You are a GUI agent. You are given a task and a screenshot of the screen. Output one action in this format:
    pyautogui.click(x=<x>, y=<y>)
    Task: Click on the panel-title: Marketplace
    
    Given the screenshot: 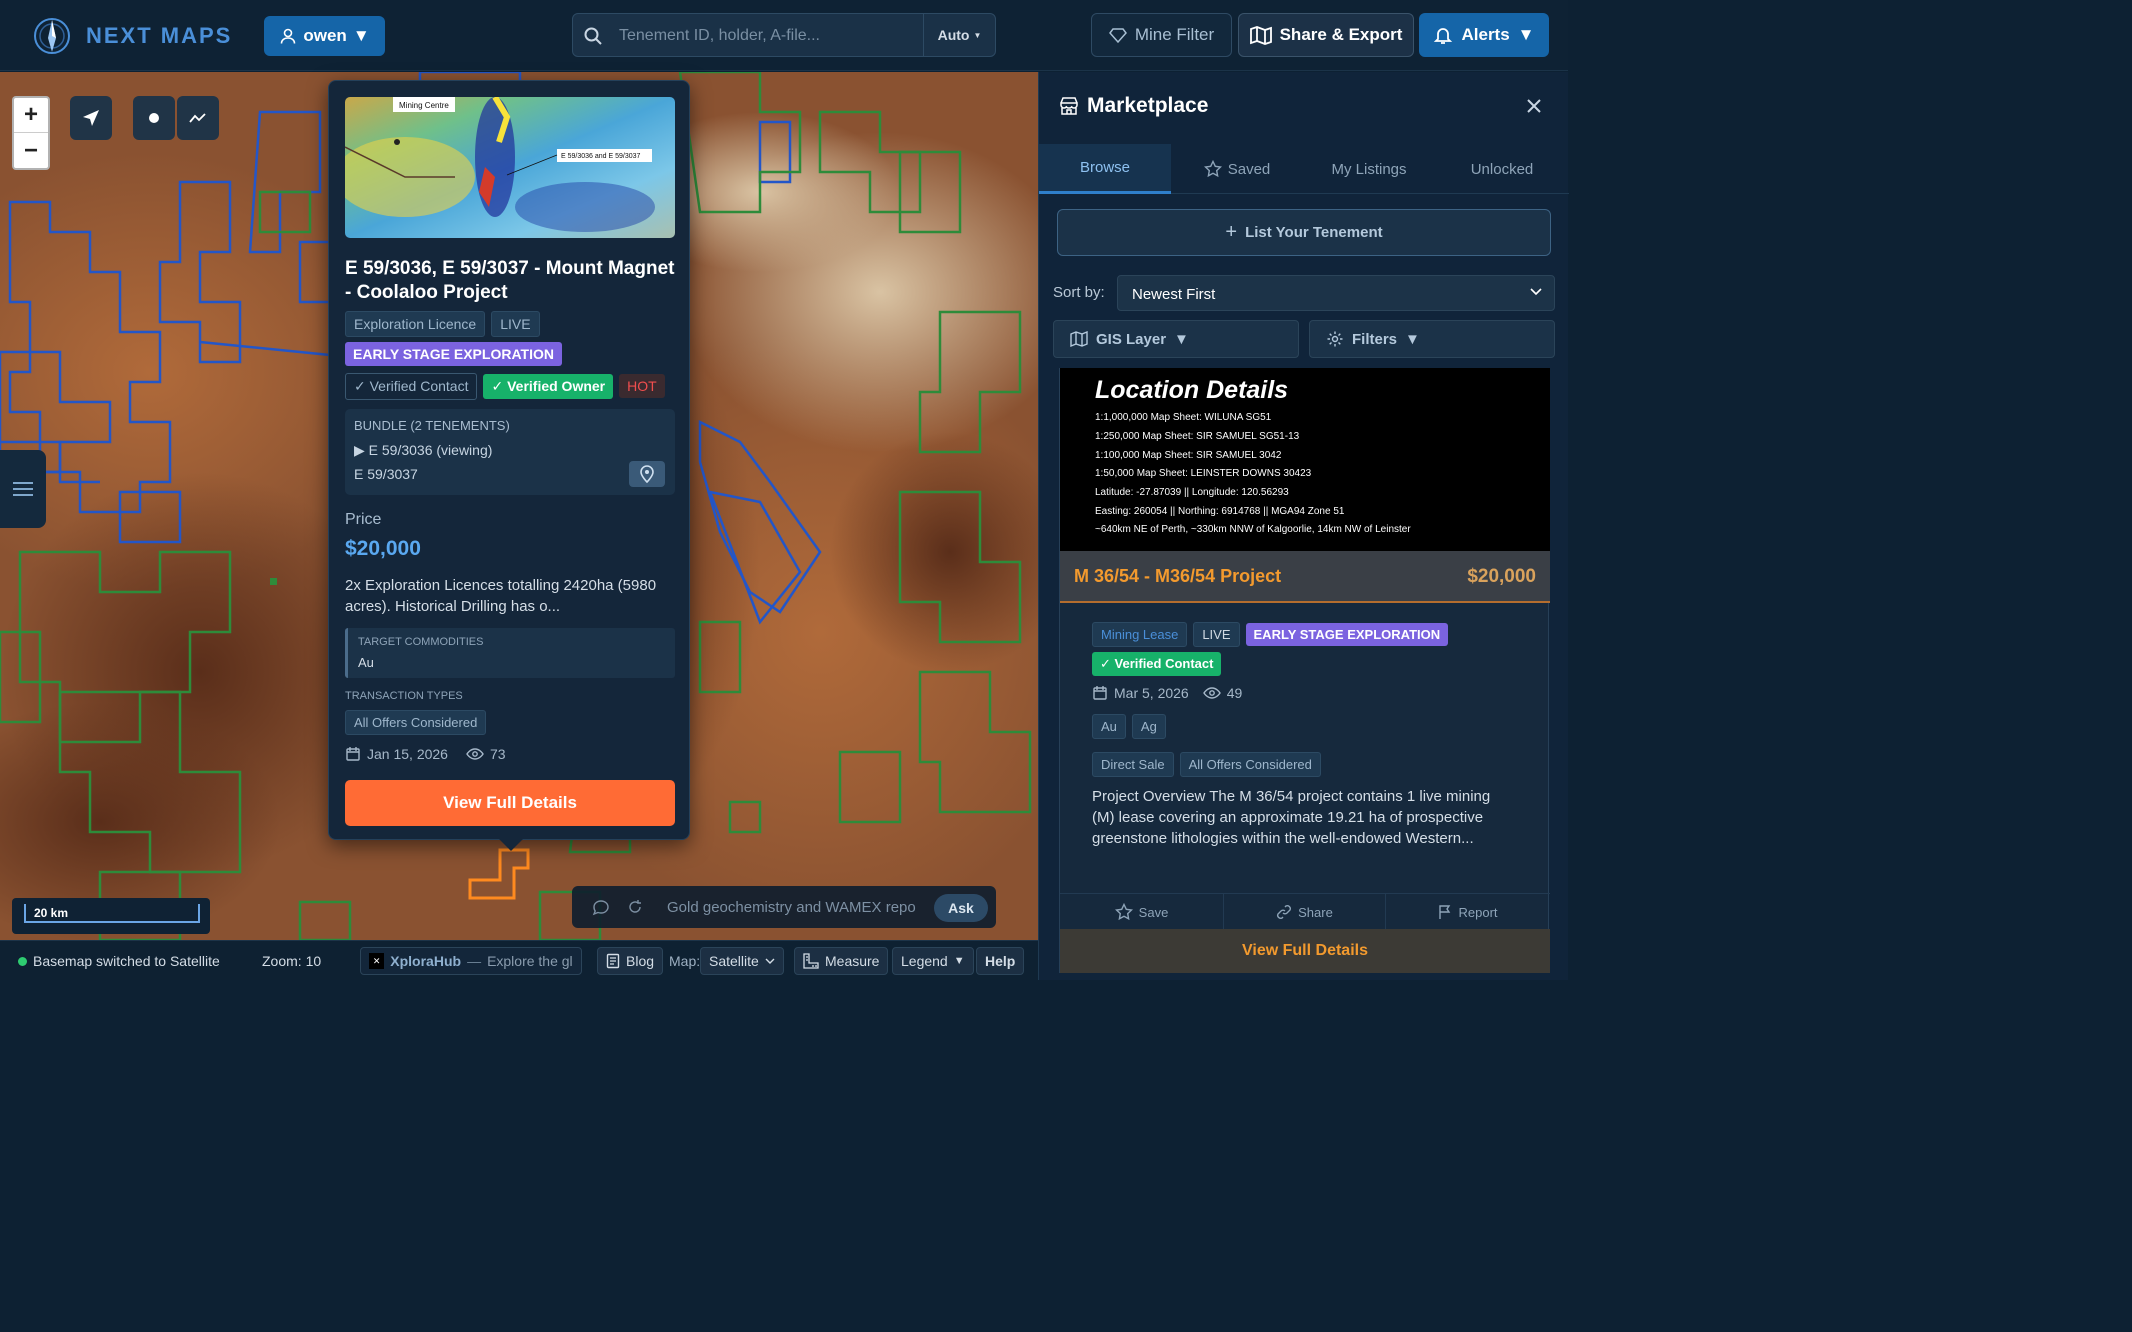 What is the action you would take?
    pyautogui.click(x=1148, y=105)
    